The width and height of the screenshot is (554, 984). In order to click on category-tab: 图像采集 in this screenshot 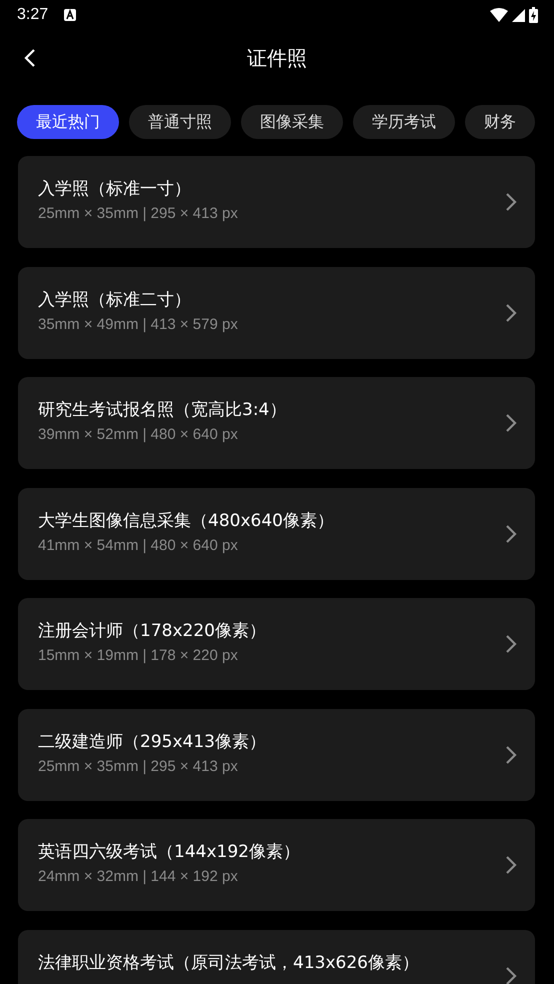, I will do `click(292, 122)`.